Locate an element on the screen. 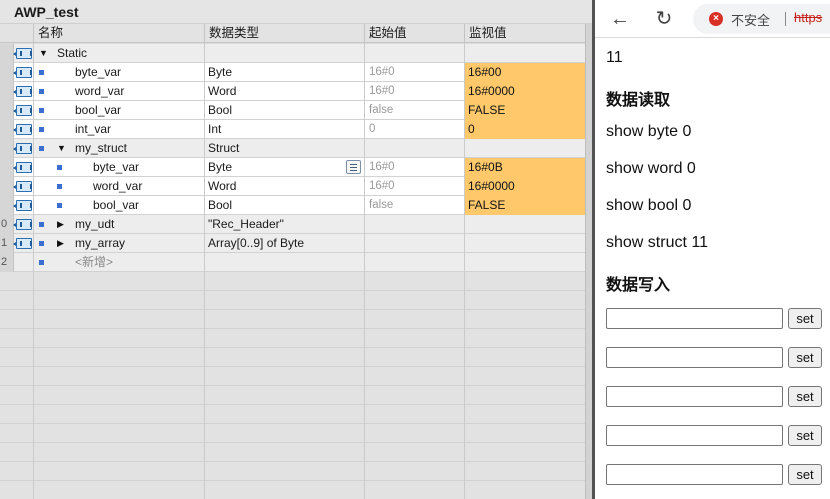 The image size is (830, 499). column-header-name: 名称 is located at coordinates (118, 33).